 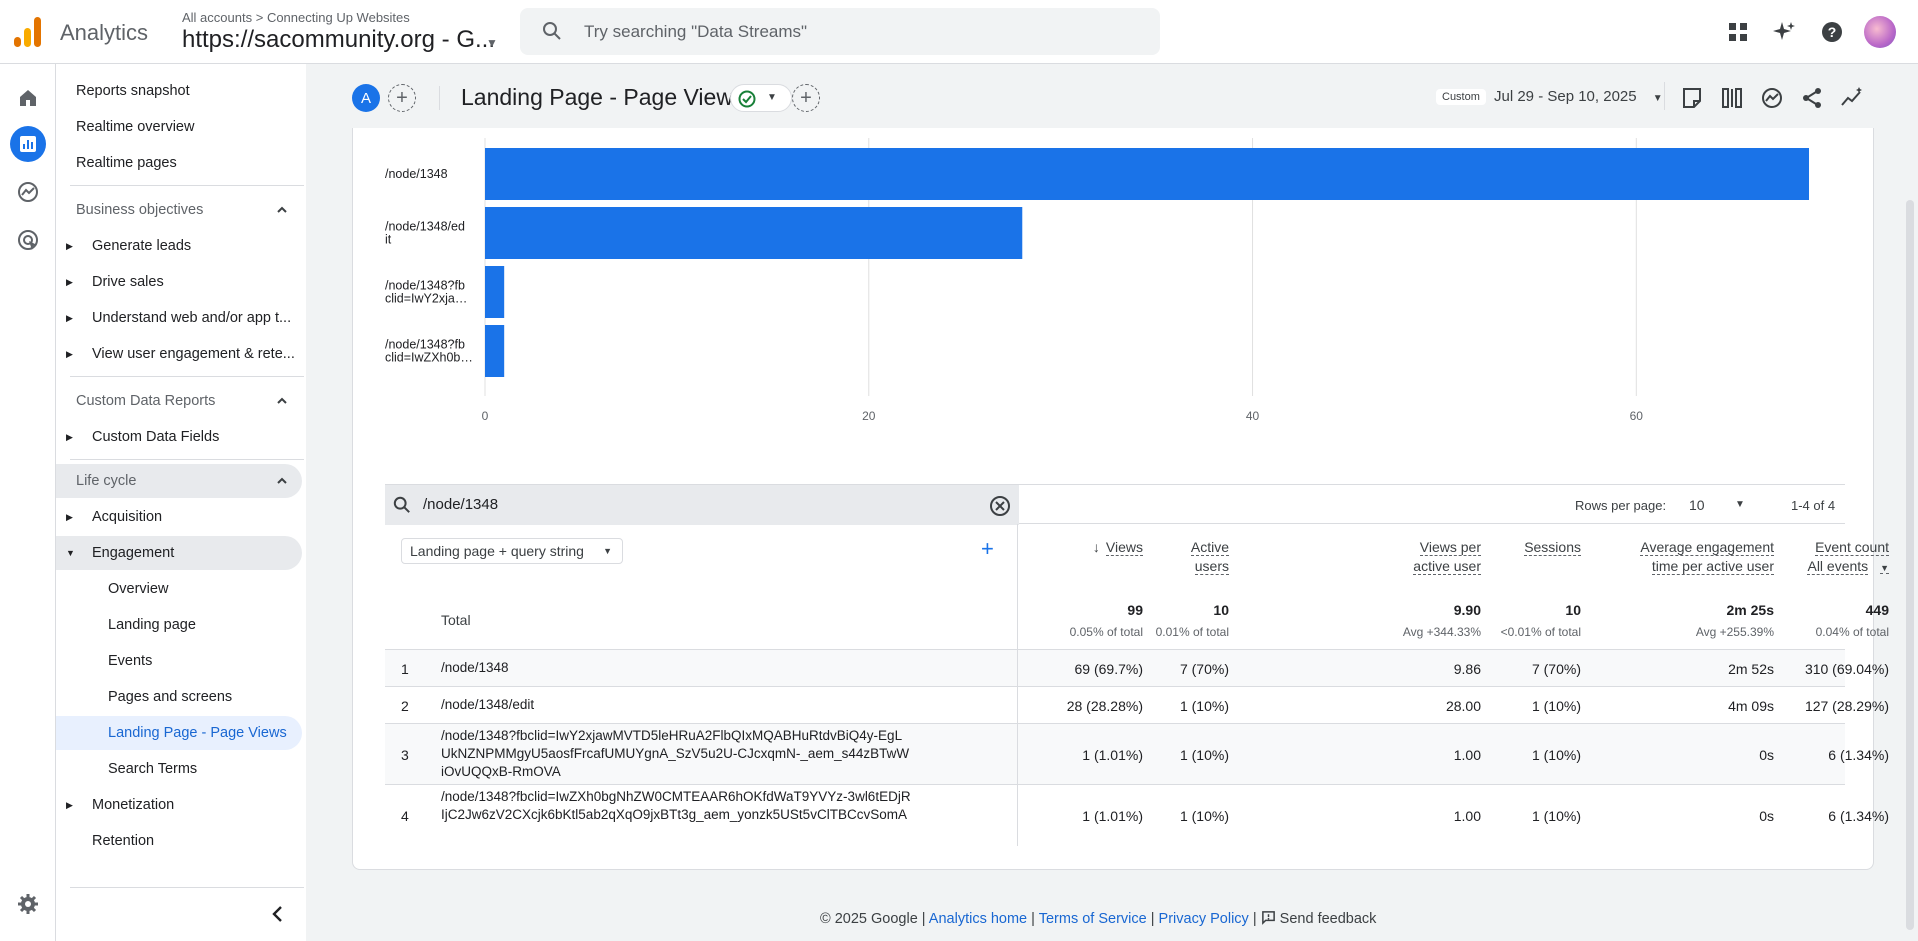 What do you see at coordinates (1848, 566) in the screenshot?
I see `event-filter-select: All events ▼` at bounding box center [1848, 566].